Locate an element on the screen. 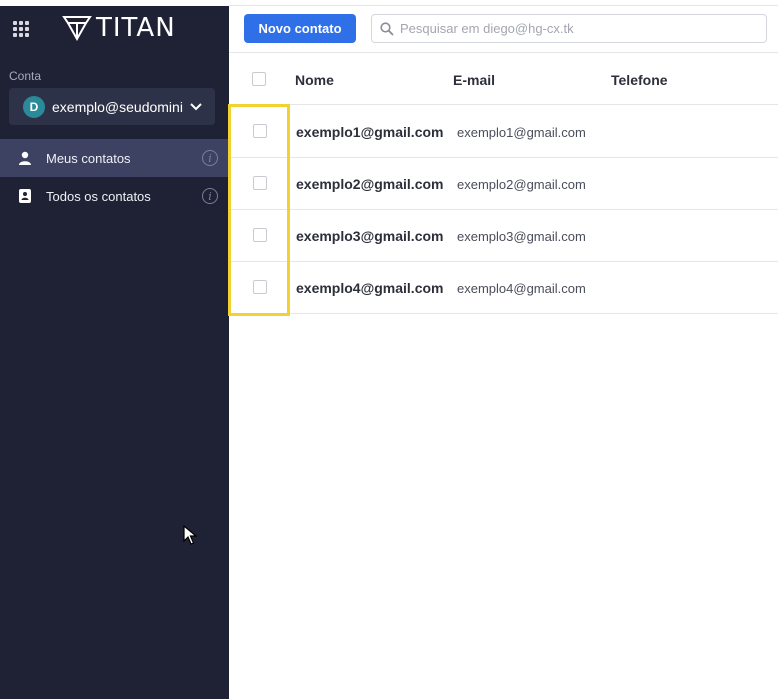 The height and width of the screenshot is (699, 778). table-header: Nome E-mail Telefone is located at coordinates (503, 79).